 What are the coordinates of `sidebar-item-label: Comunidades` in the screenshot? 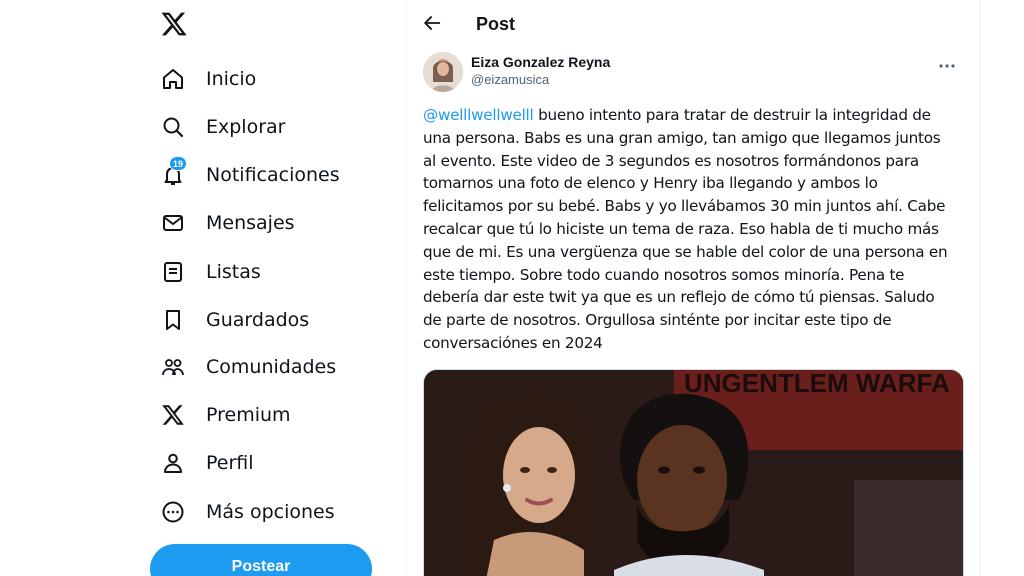 It's located at (271, 367).